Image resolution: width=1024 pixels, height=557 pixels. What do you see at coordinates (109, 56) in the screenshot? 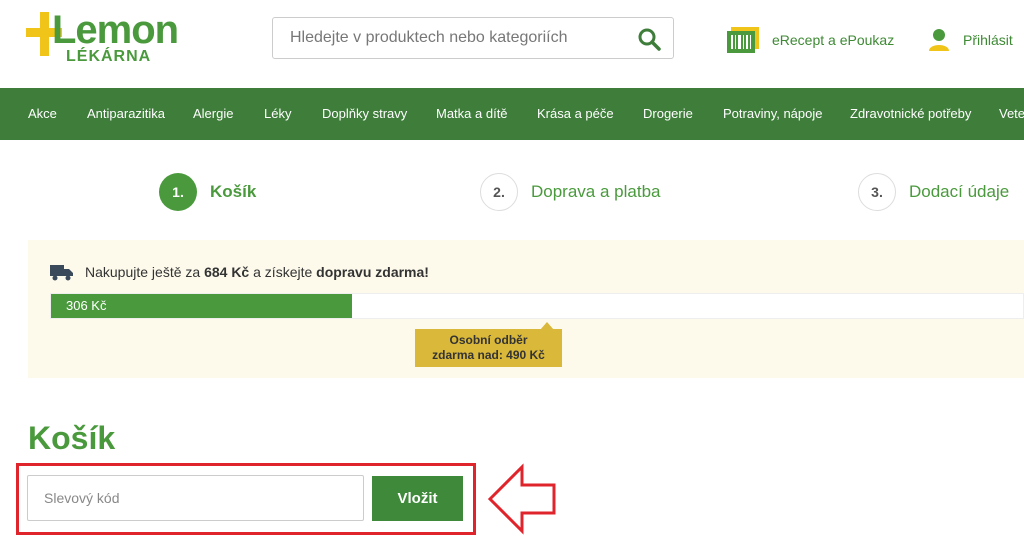
I see `logo-subtitle: LÉKÁRNA` at bounding box center [109, 56].